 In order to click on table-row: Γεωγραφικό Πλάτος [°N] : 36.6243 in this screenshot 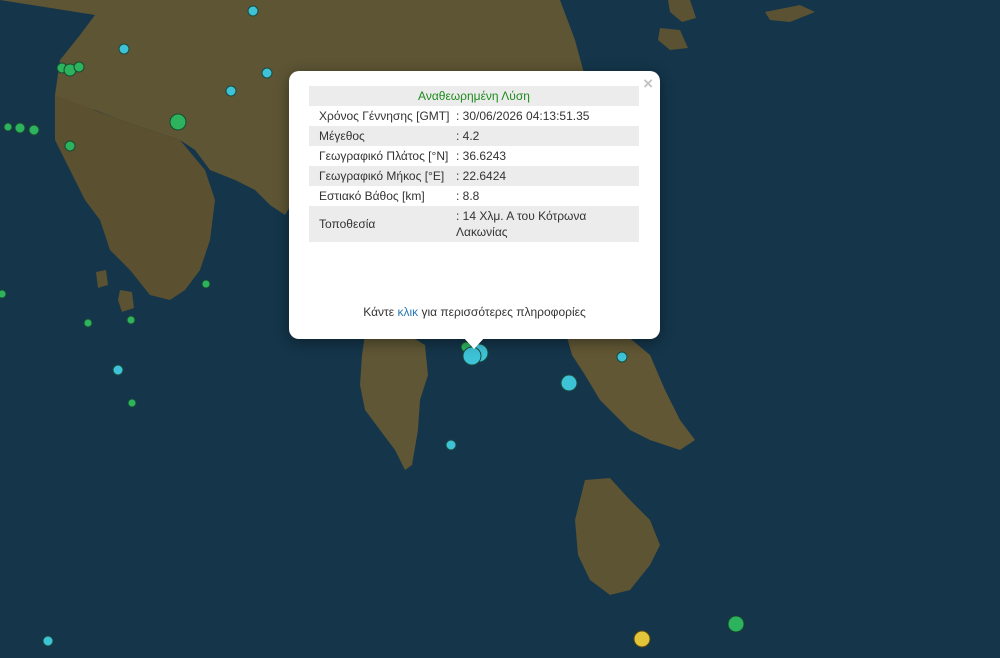, I will do `click(474, 156)`.